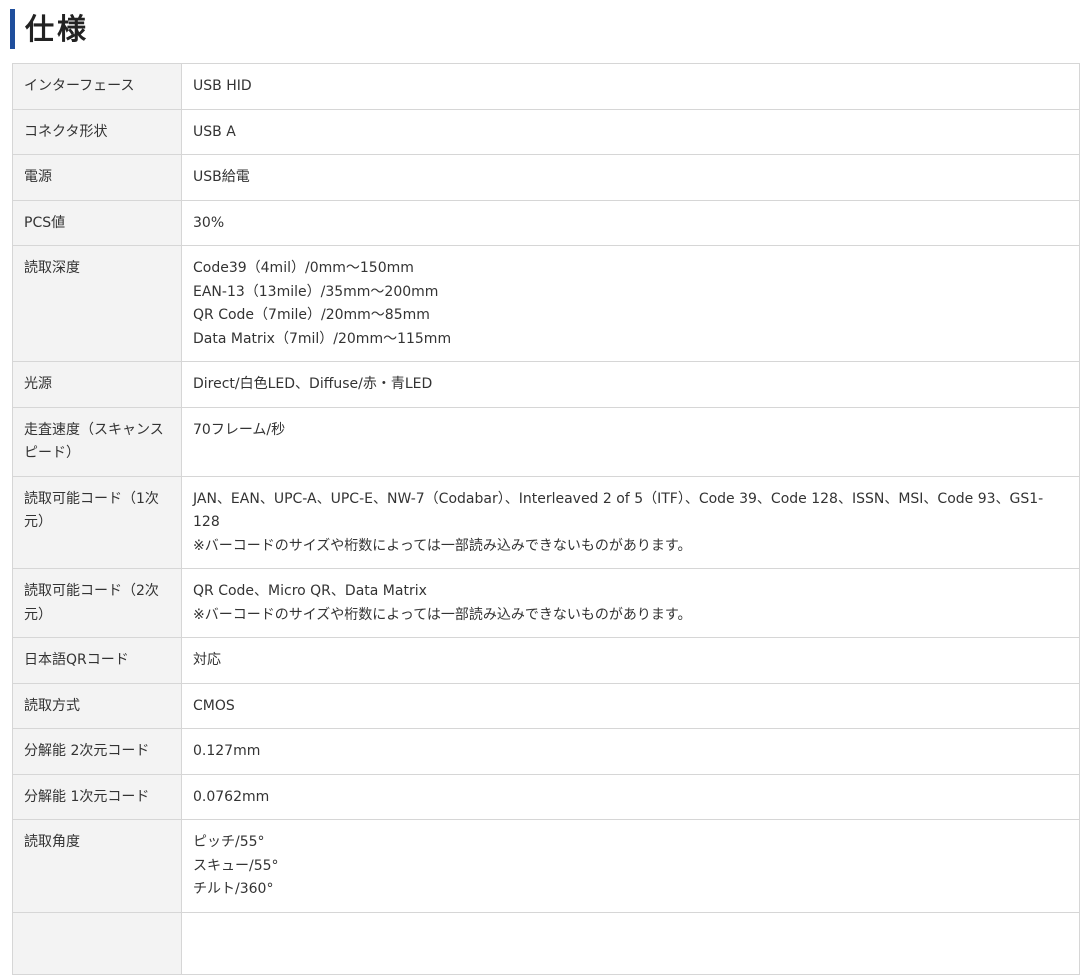  I want to click on spec-value-line: 0.0762mm, so click(231, 796).